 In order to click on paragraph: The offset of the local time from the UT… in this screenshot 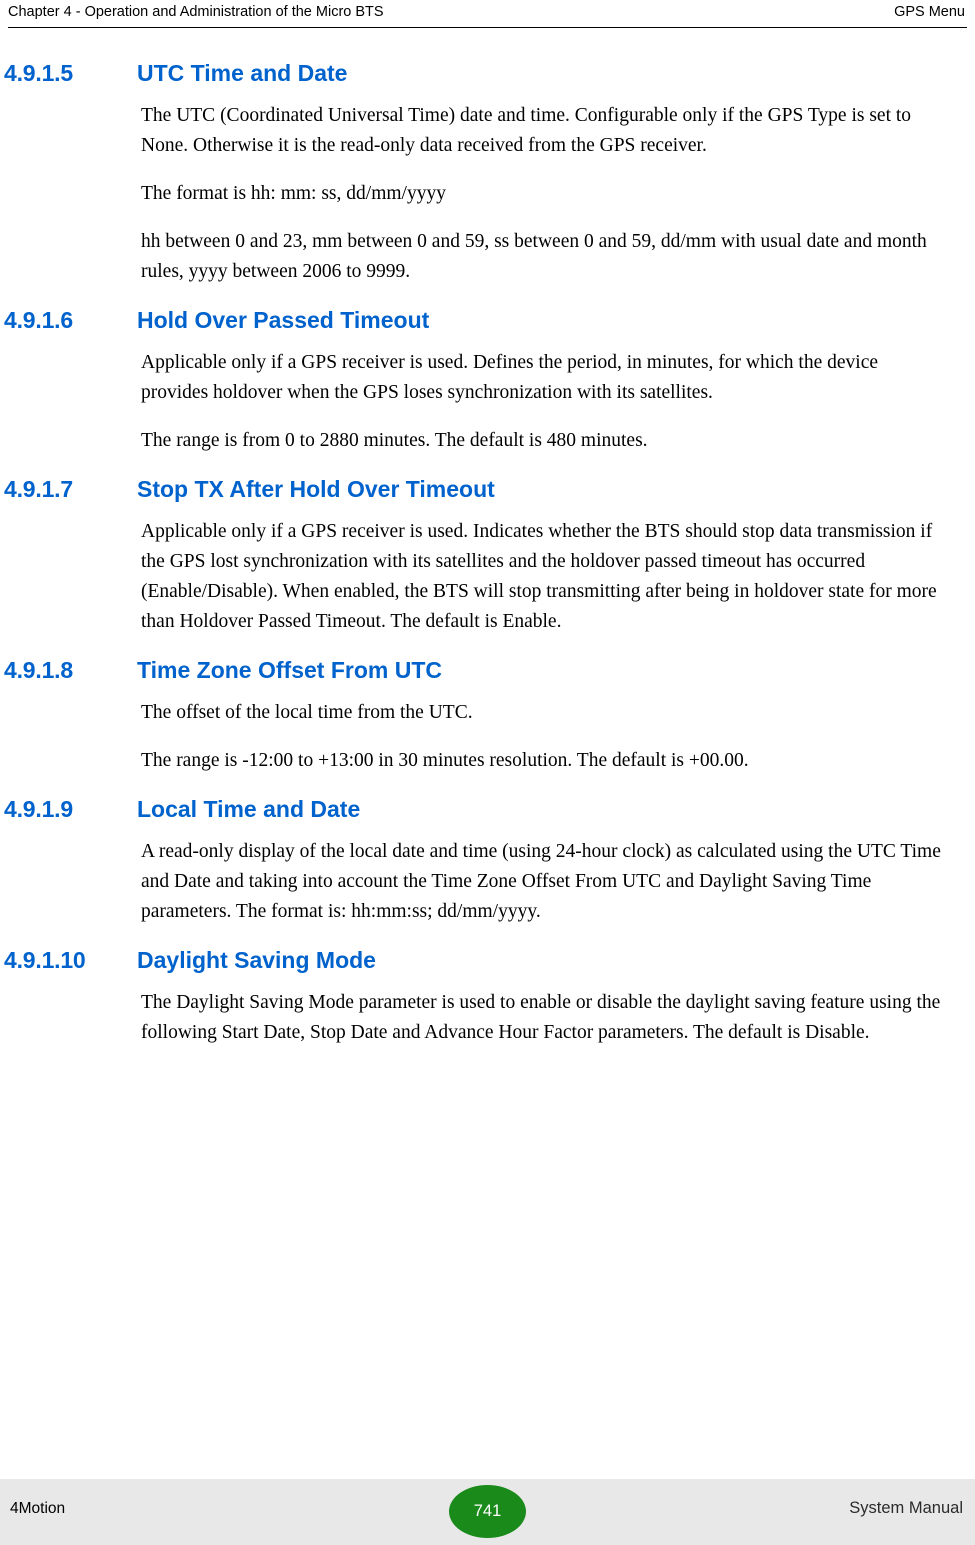, I will do `click(307, 712)`.